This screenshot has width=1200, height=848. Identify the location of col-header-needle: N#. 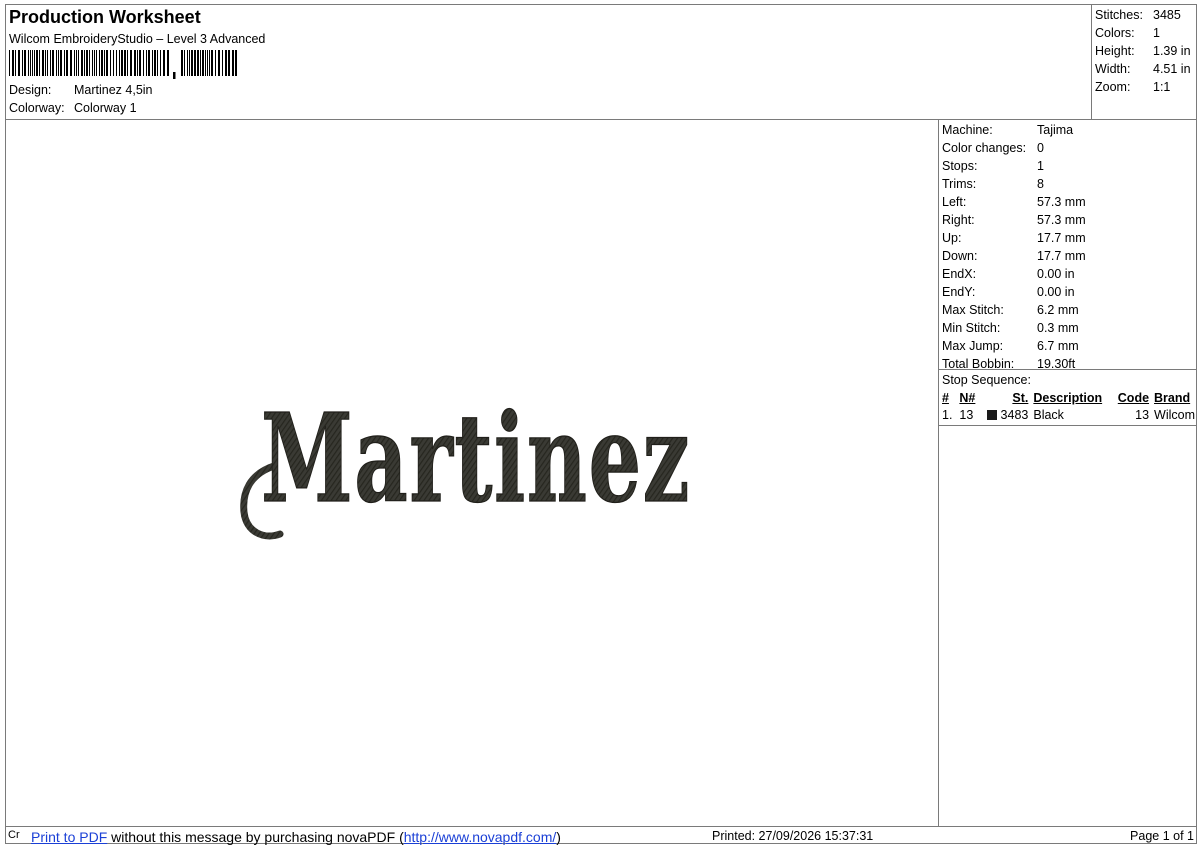
(967, 397).